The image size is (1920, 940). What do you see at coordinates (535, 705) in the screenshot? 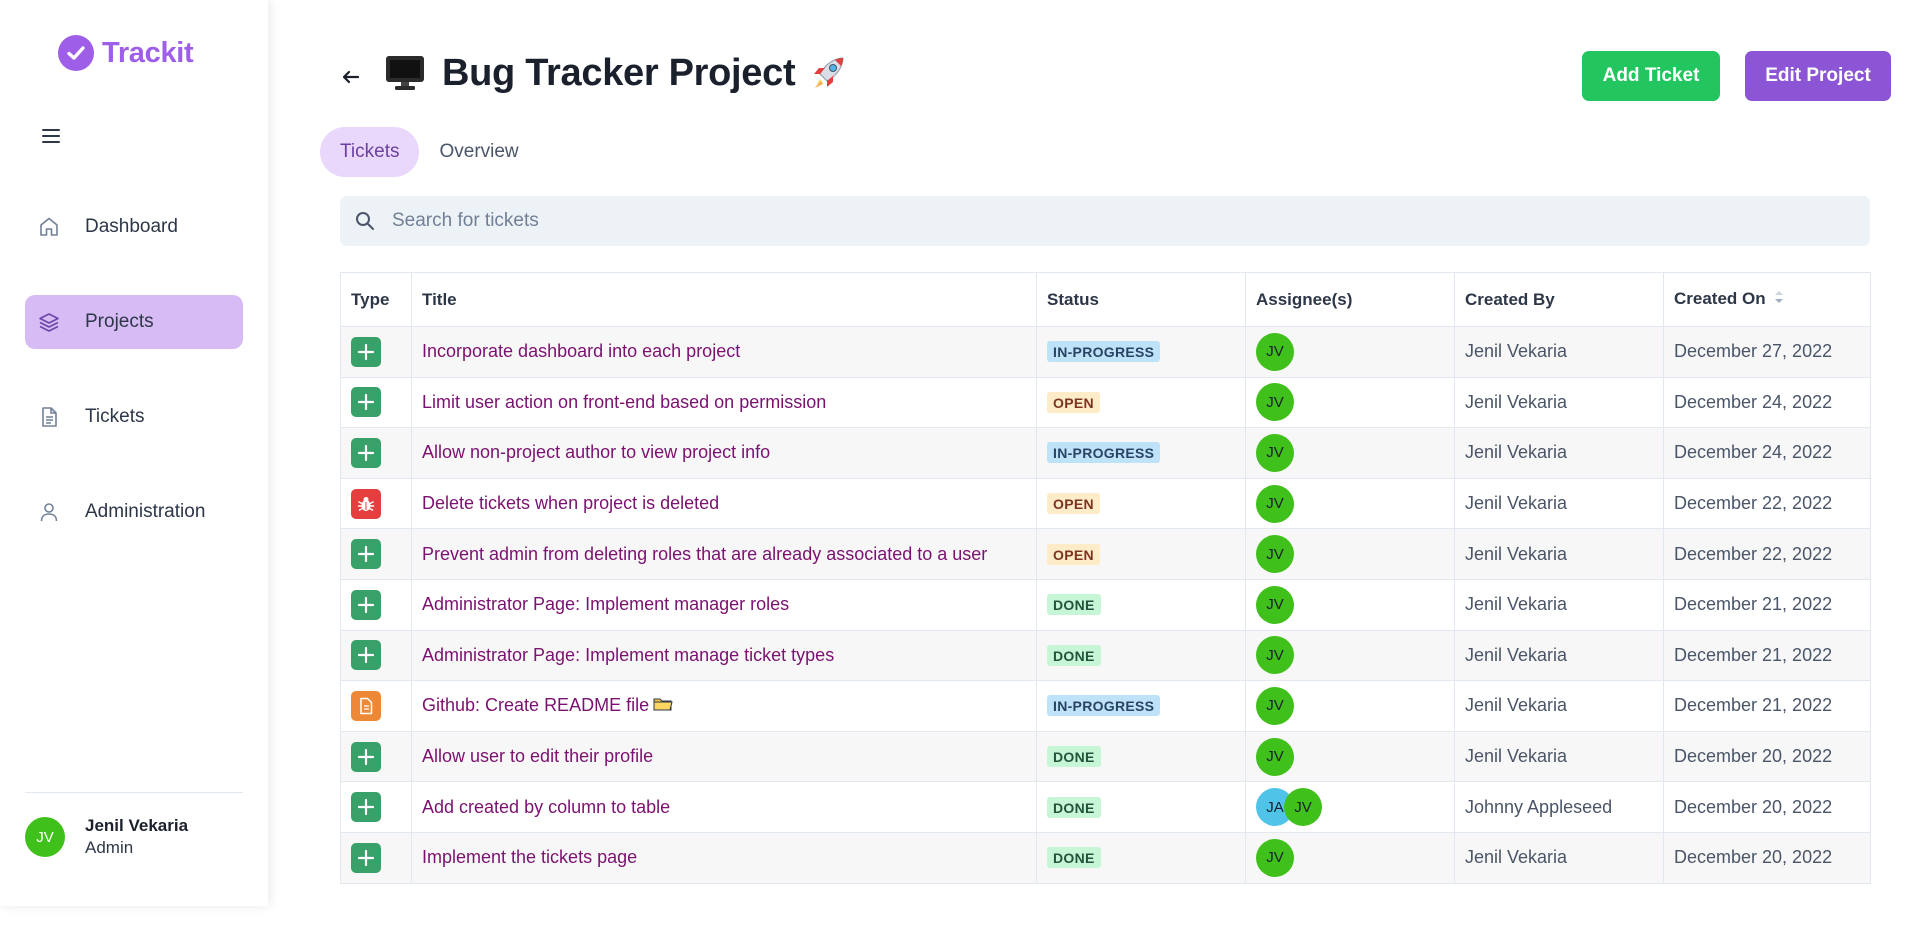
I see `ticket-title-link: Github: Create README file` at bounding box center [535, 705].